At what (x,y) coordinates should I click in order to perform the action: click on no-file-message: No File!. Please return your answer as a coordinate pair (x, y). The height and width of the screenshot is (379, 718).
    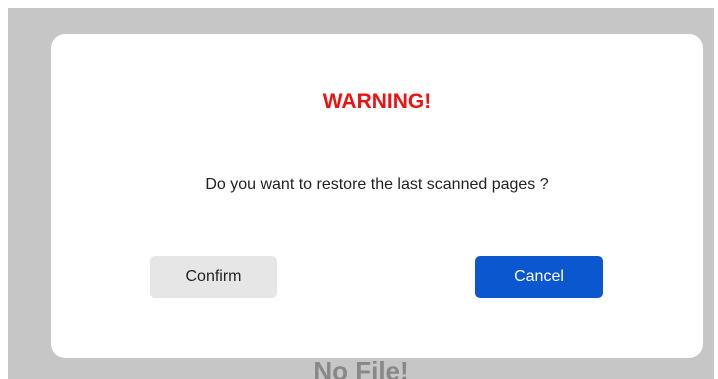
    Looking at the image, I should click on (361, 367).